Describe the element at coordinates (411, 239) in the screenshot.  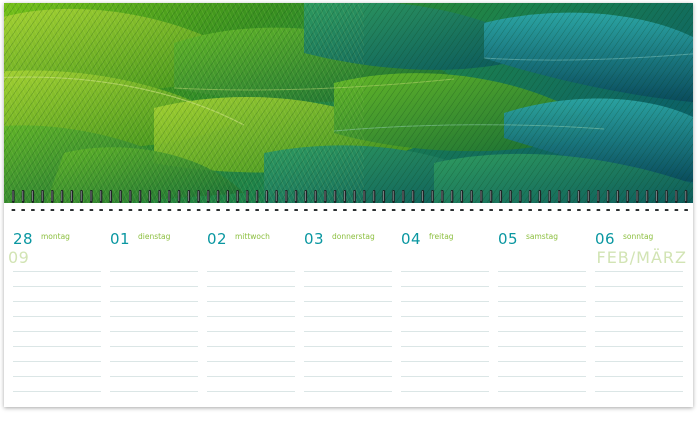
I see `day-number: 04` at that location.